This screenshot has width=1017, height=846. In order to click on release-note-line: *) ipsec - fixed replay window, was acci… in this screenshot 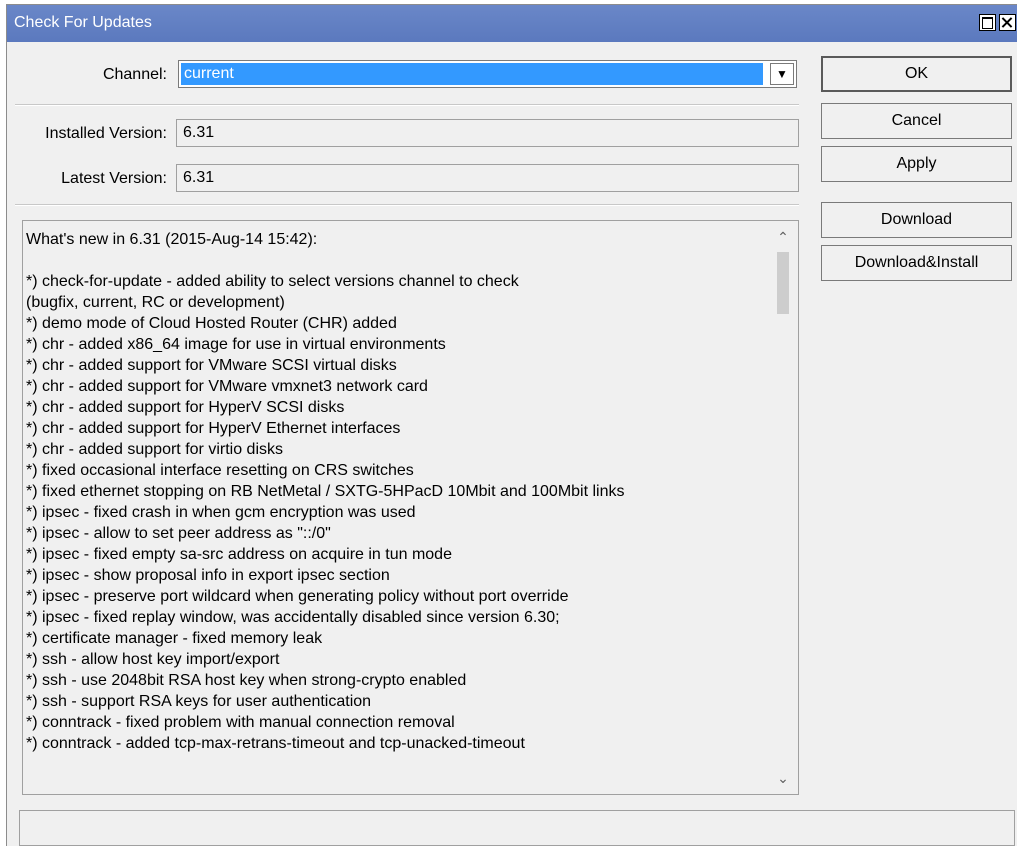, I will do `click(293, 617)`.